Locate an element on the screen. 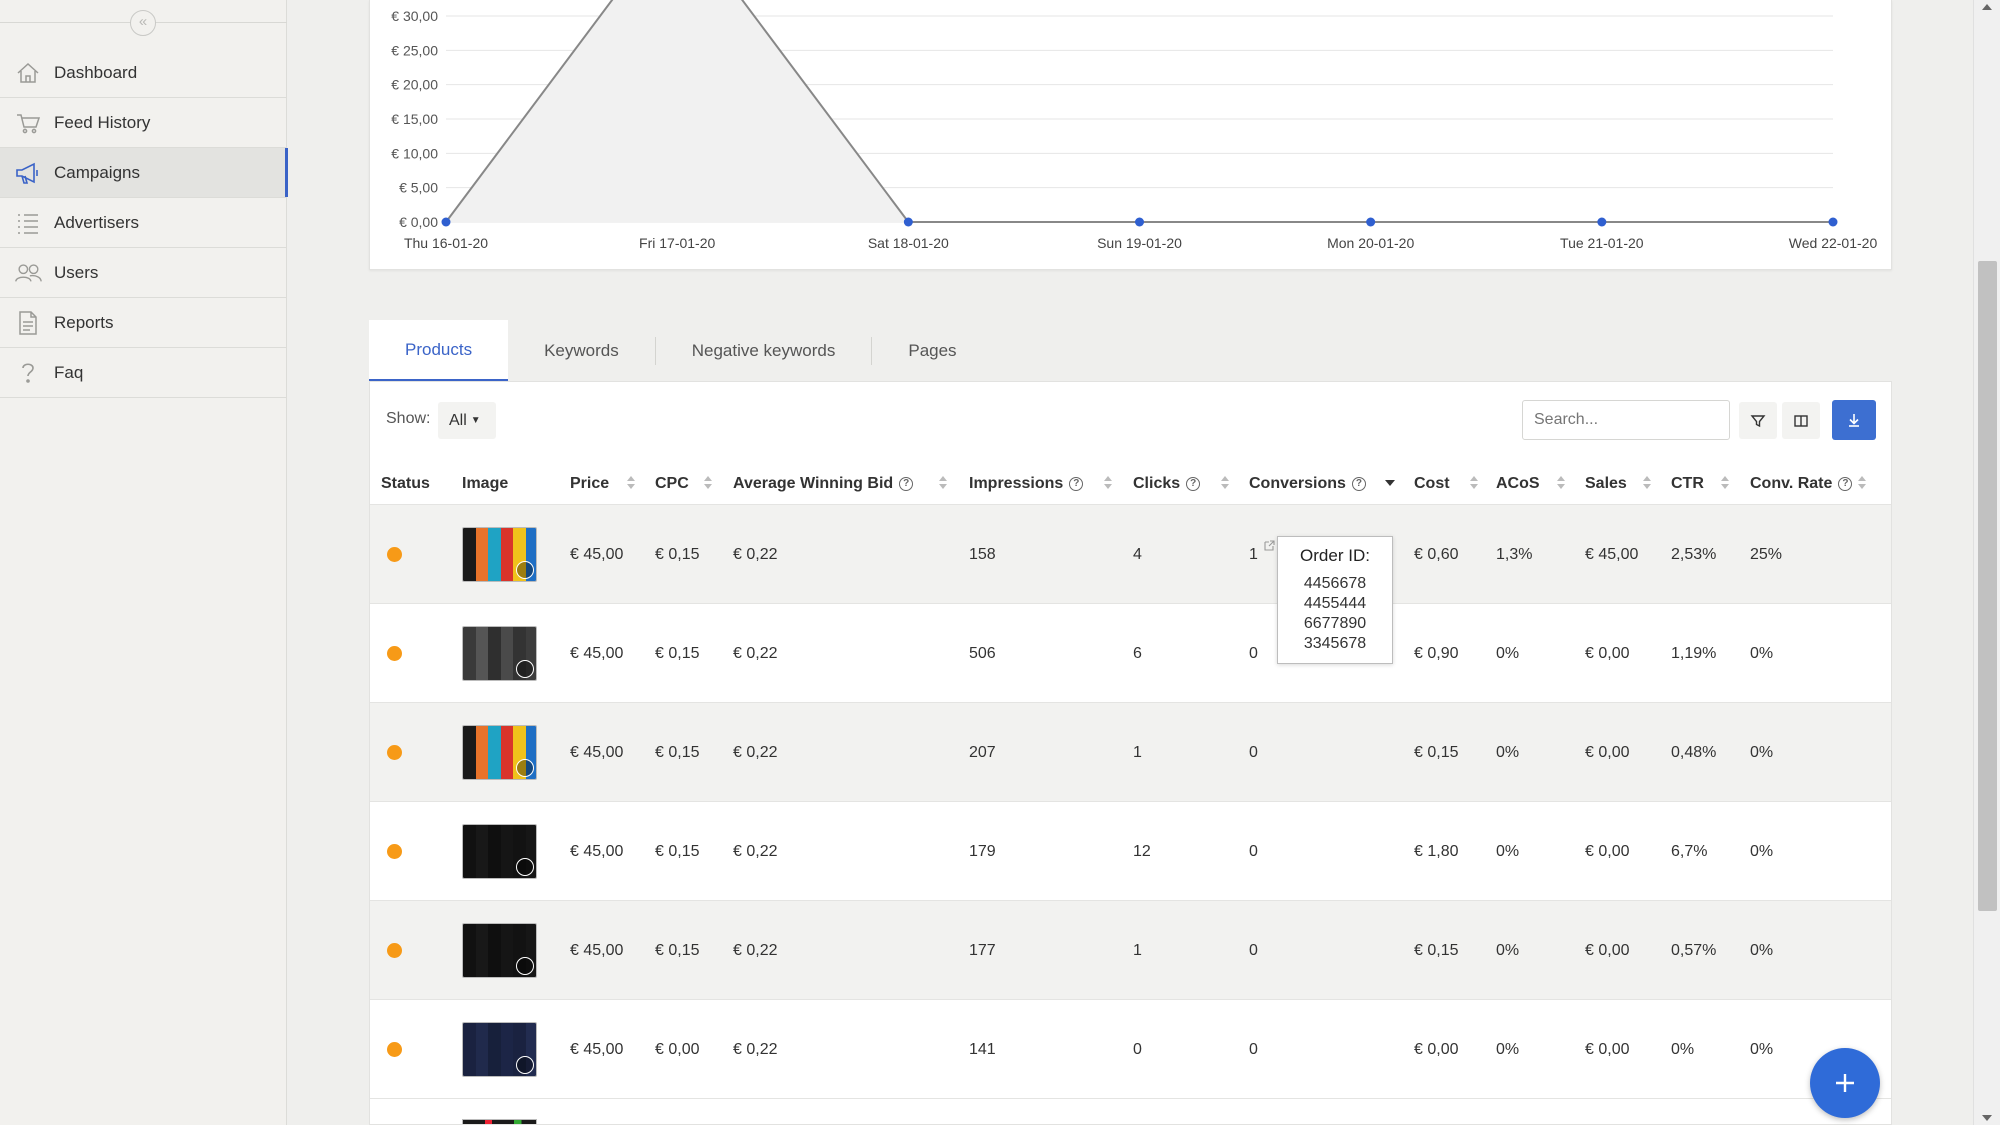  columns-button is located at coordinates (1801, 420).